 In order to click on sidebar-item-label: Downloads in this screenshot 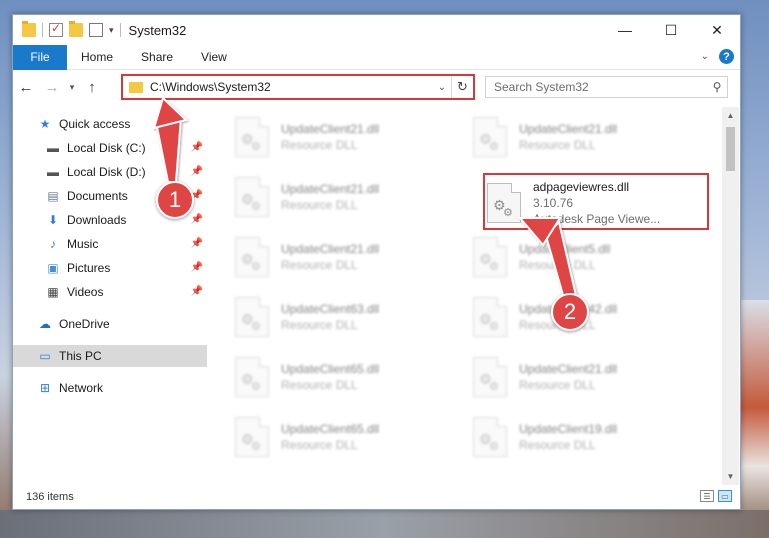, I will do `click(97, 220)`.